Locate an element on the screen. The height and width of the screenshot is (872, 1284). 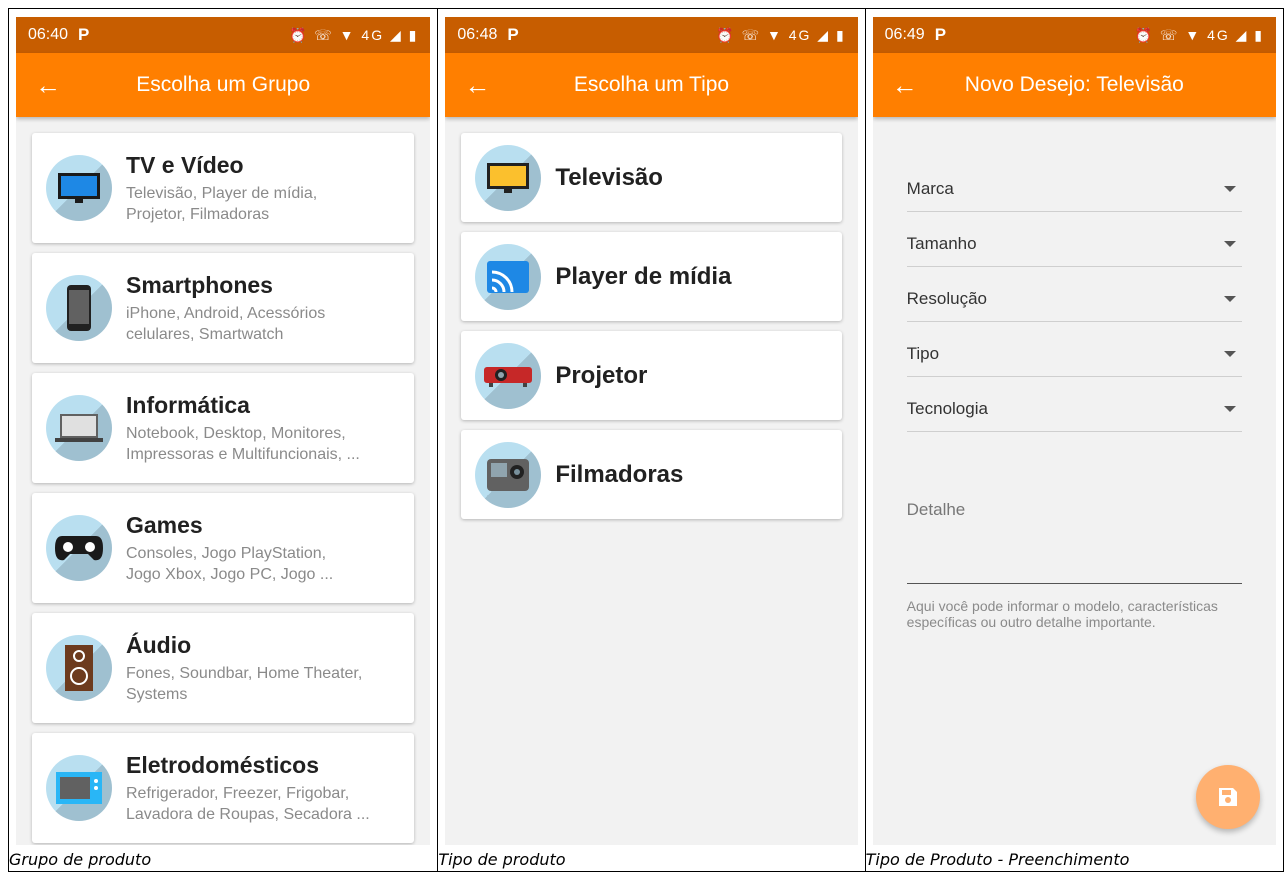
marca-dropdown: Marca is located at coordinates (1074, 184).